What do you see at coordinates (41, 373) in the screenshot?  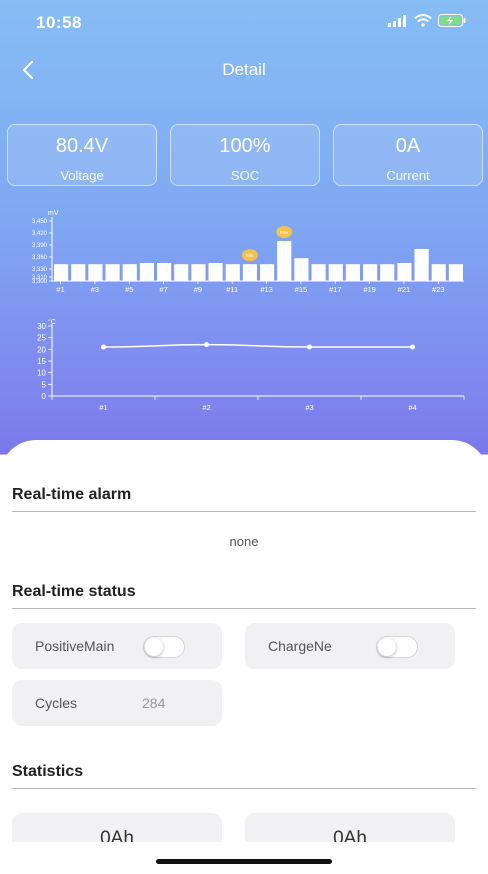 I see `y-tick-label: 10` at bounding box center [41, 373].